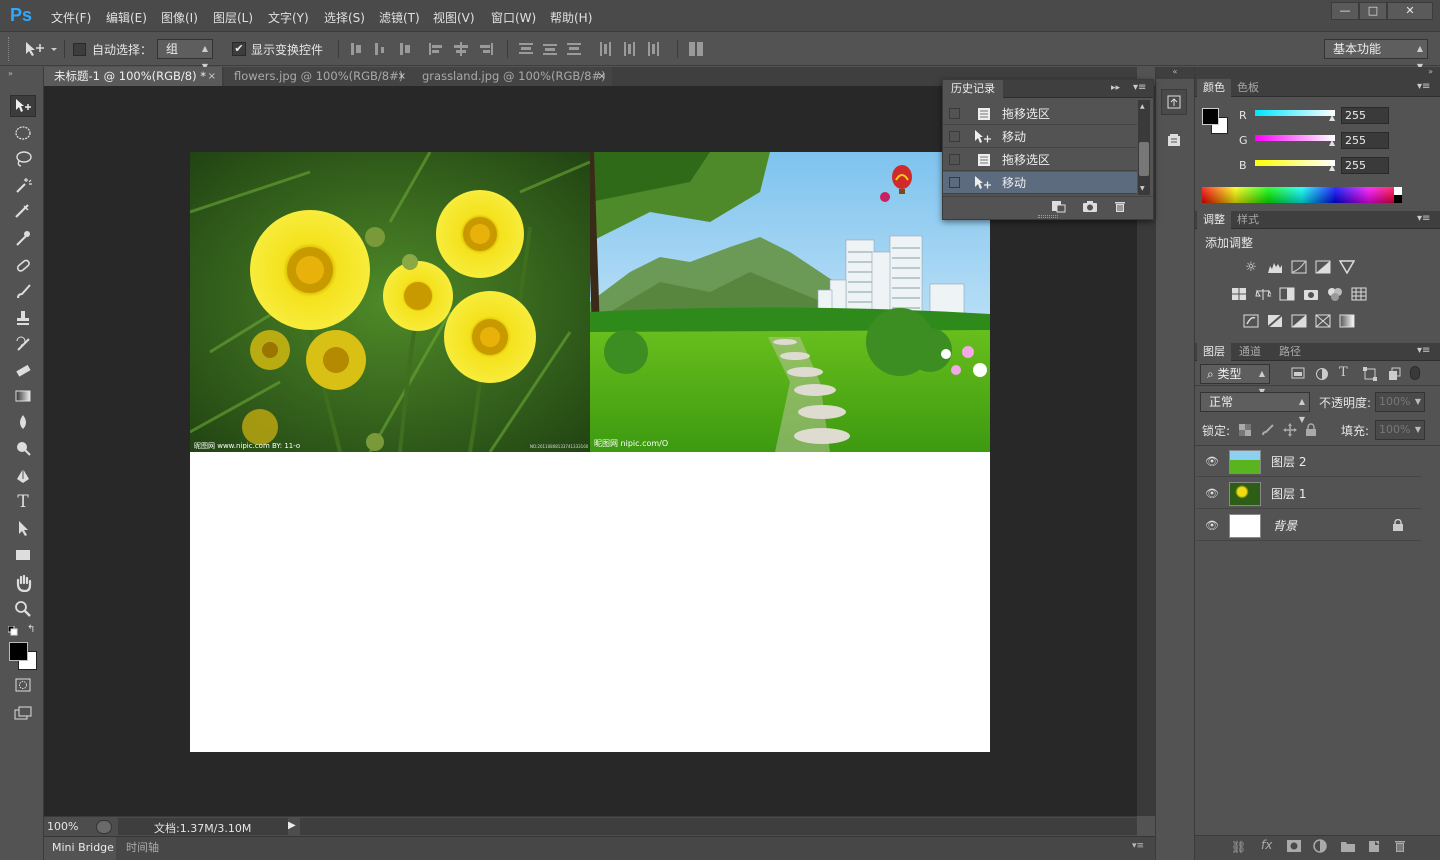 The image size is (1440, 860). I want to click on layer-name: 图层 2, so click(1288, 461).